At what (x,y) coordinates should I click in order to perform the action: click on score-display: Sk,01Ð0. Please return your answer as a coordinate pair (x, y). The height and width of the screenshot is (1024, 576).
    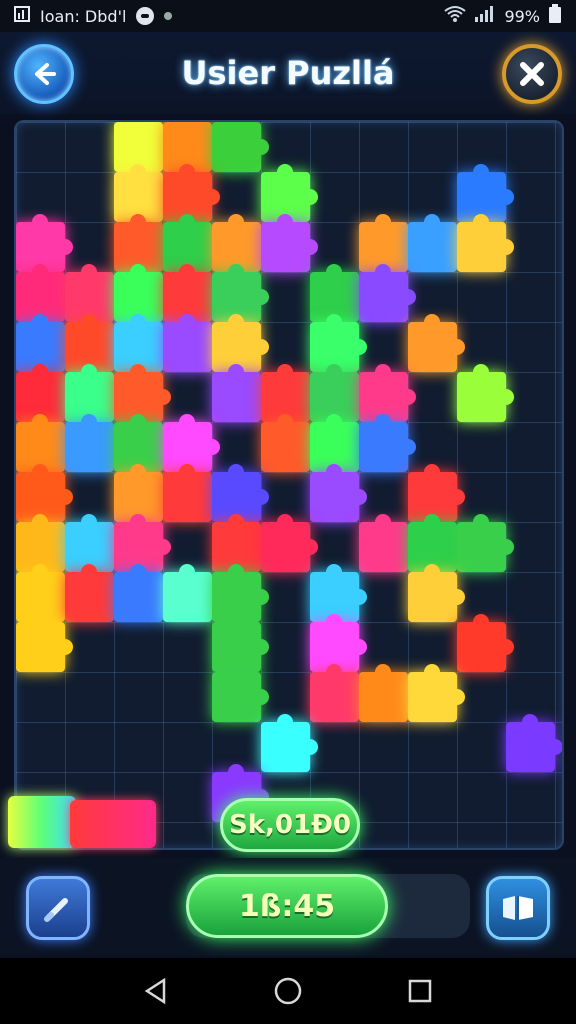
    Looking at the image, I should click on (290, 825).